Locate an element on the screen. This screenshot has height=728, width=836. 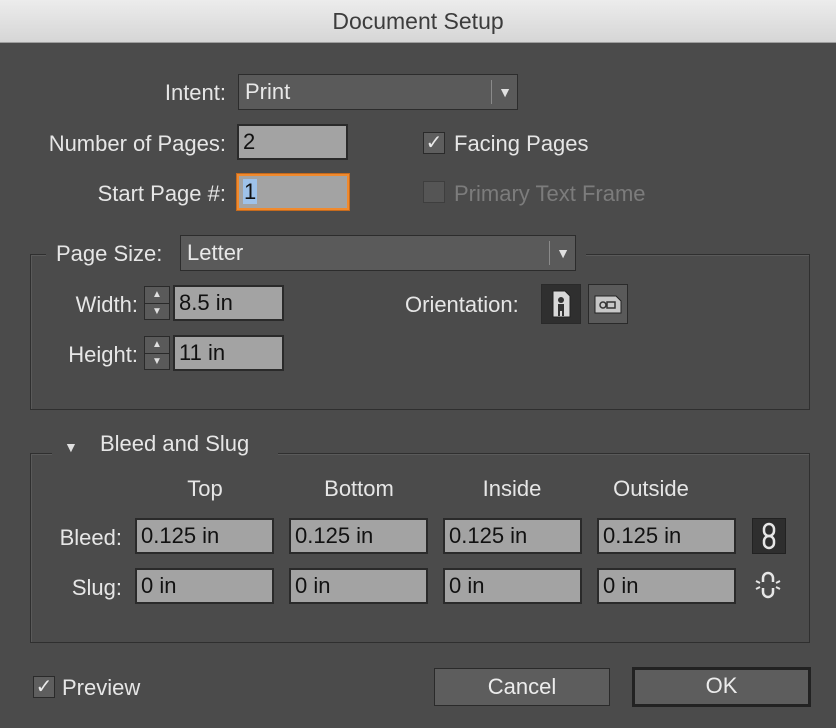
bleed-bottom-field: 0.125 in is located at coordinates (358, 536).